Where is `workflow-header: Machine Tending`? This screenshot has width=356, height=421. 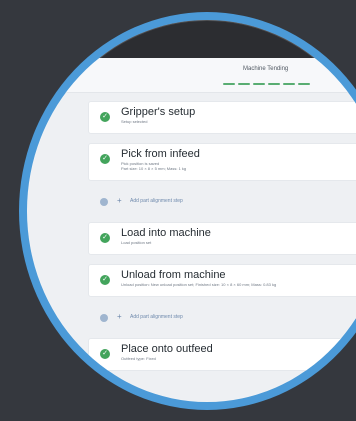 workflow-header: Machine Tending is located at coordinates (191, 75).